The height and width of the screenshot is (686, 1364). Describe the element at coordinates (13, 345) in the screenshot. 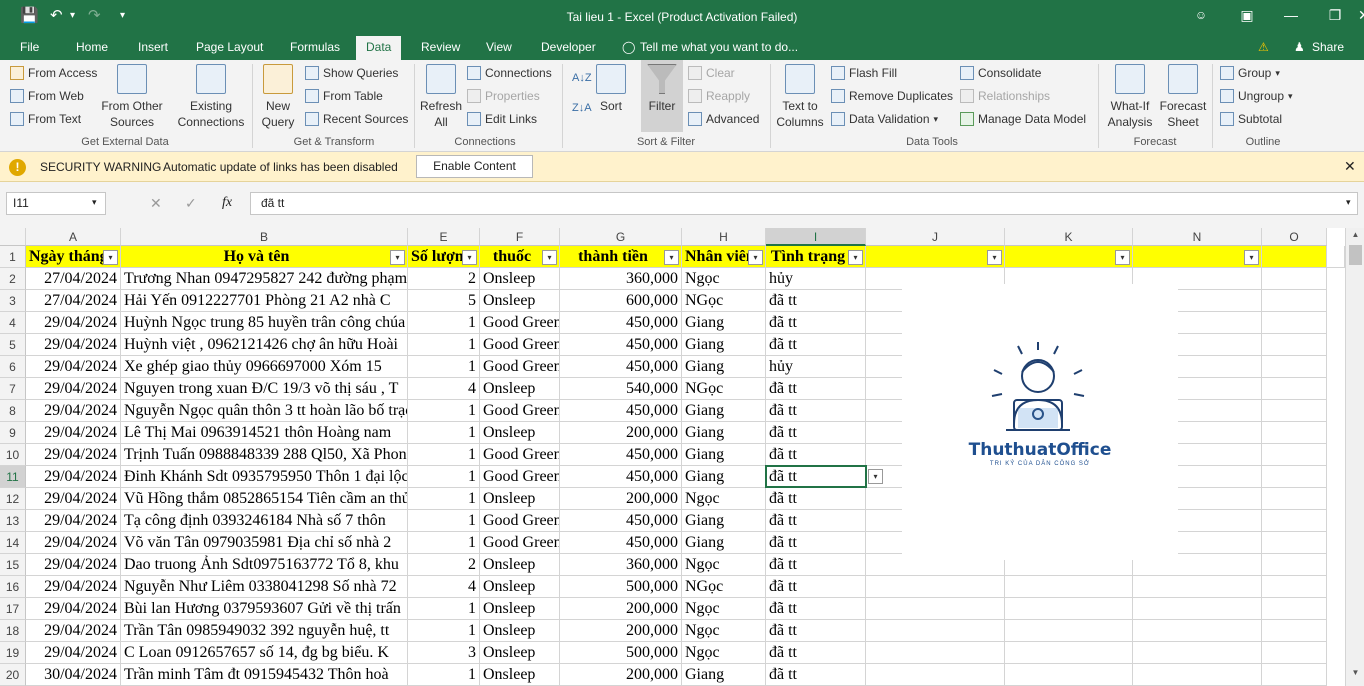

I see `row-header: 5` at that location.